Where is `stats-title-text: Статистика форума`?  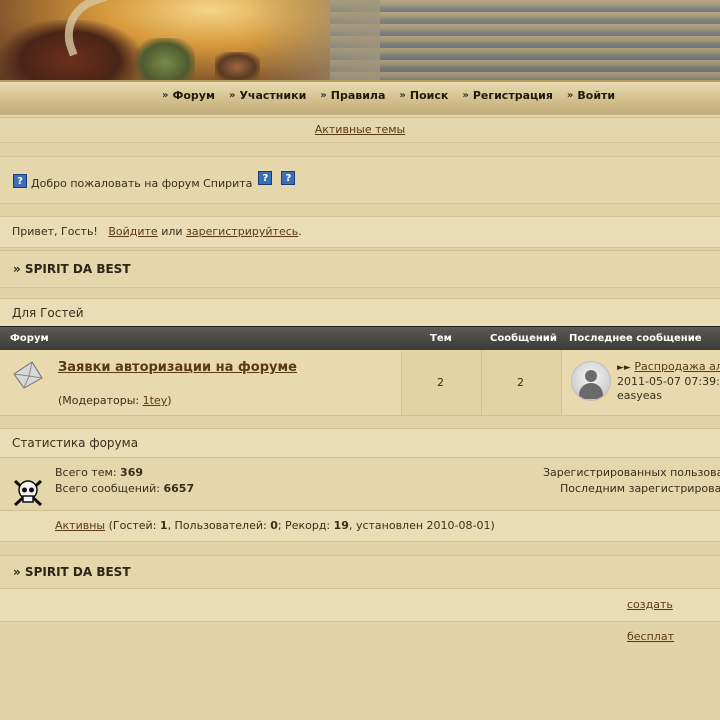 stats-title-text: Статистика форума is located at coordinates (75, 443).